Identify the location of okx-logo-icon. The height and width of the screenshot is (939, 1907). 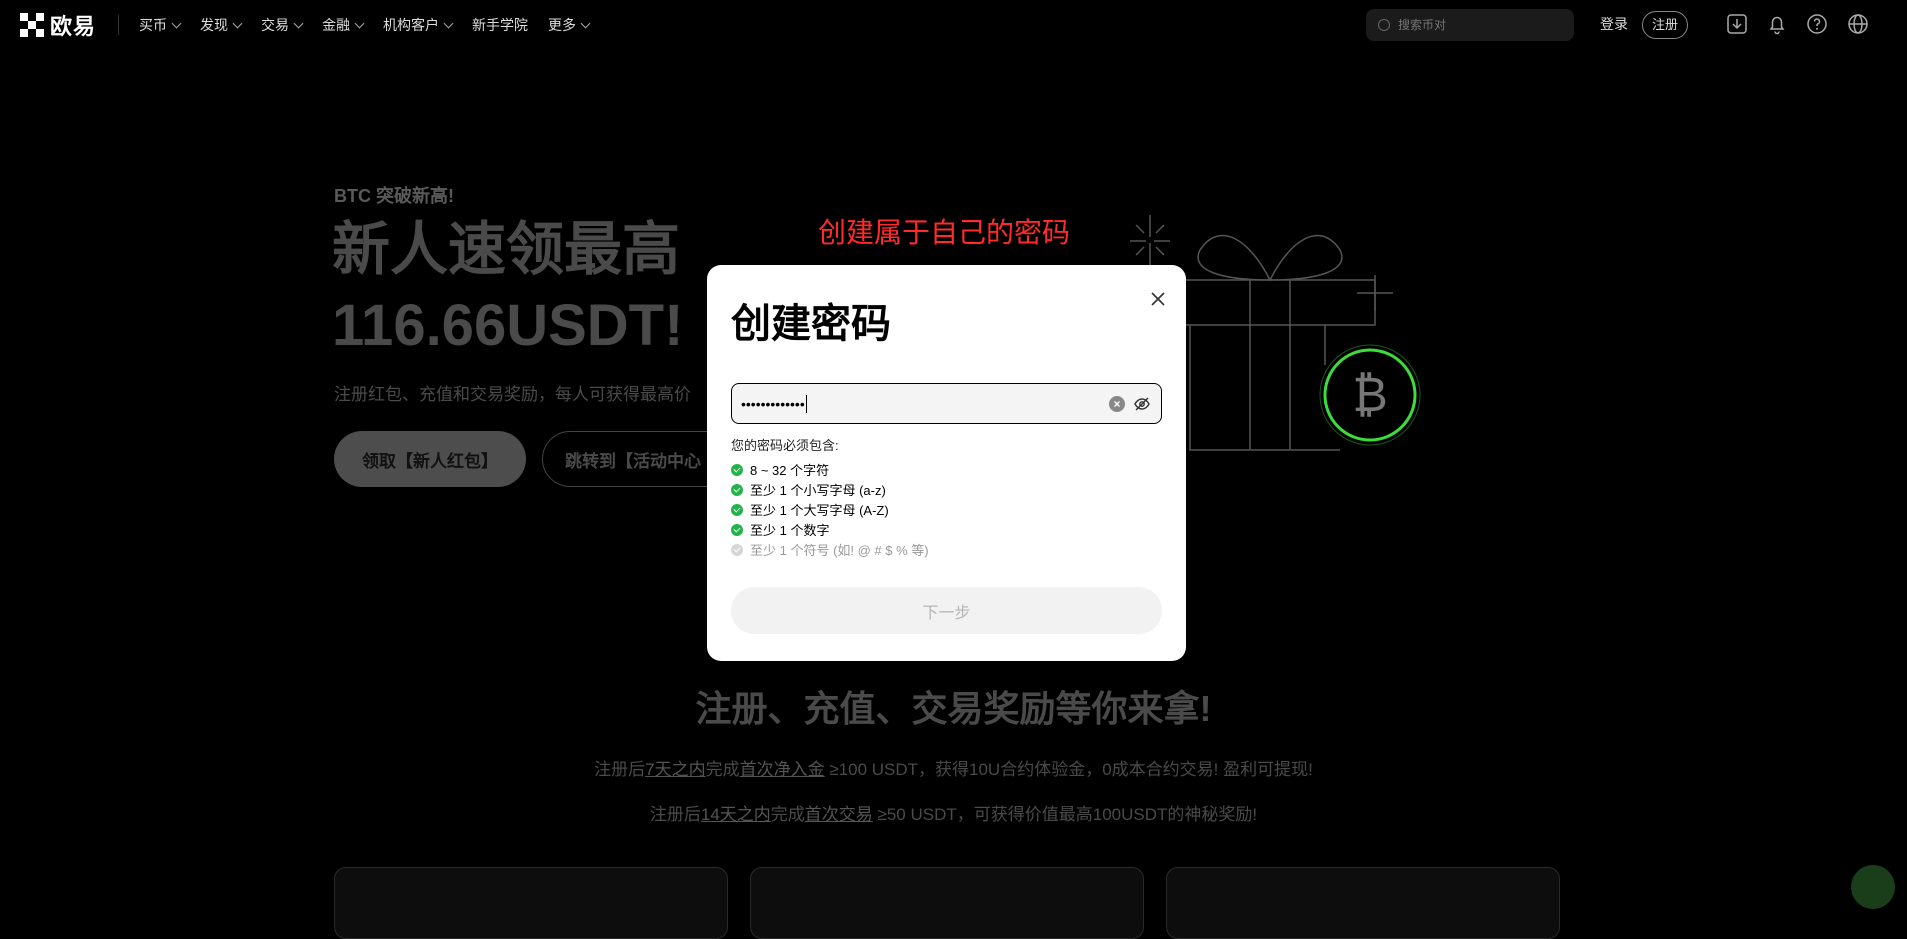
(32, 25).